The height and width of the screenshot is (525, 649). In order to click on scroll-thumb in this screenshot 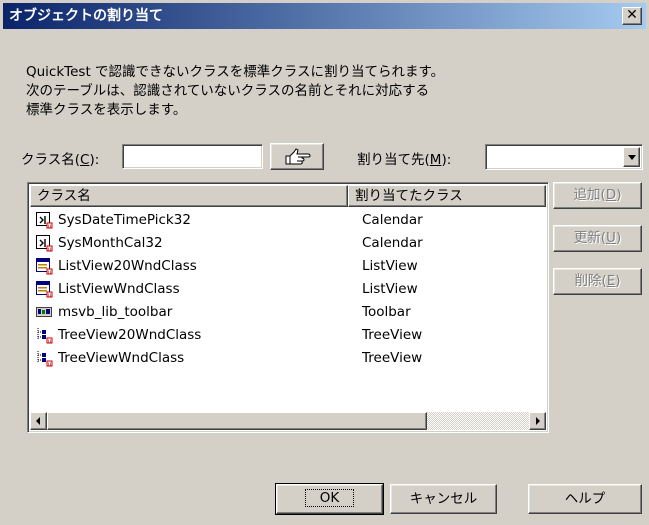, I will do `click(237, 421)`.